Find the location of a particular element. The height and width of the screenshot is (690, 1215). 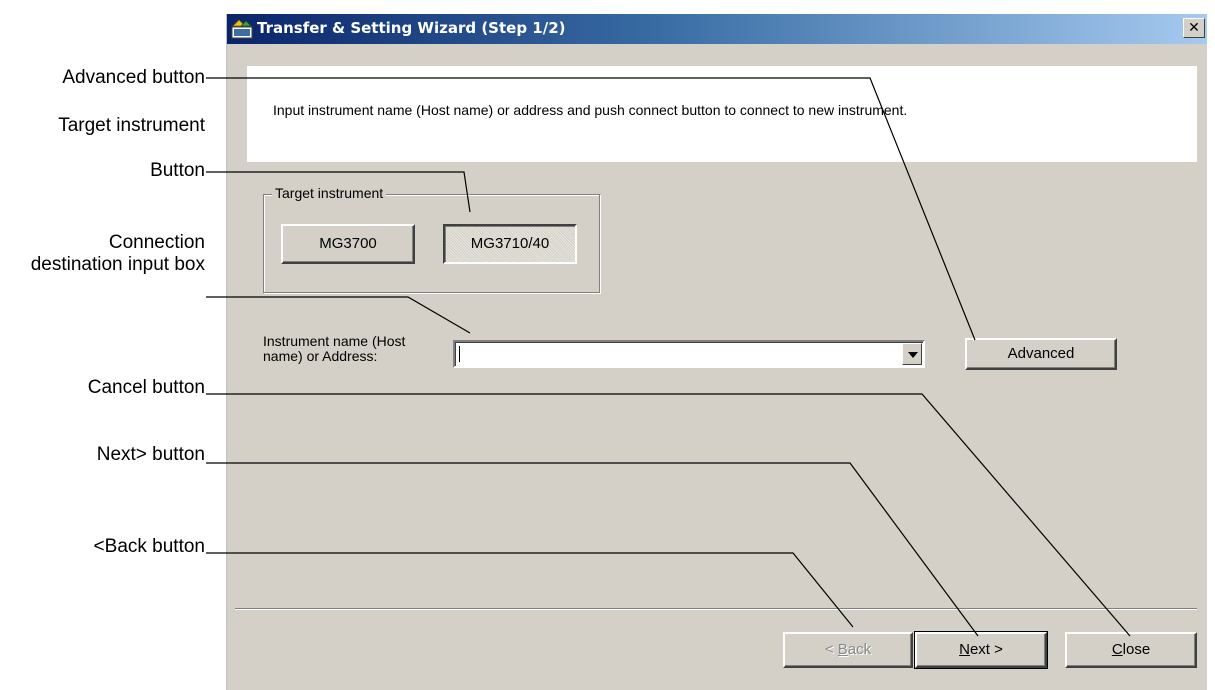

back-button: < Back is located at coordinates (848, 650).